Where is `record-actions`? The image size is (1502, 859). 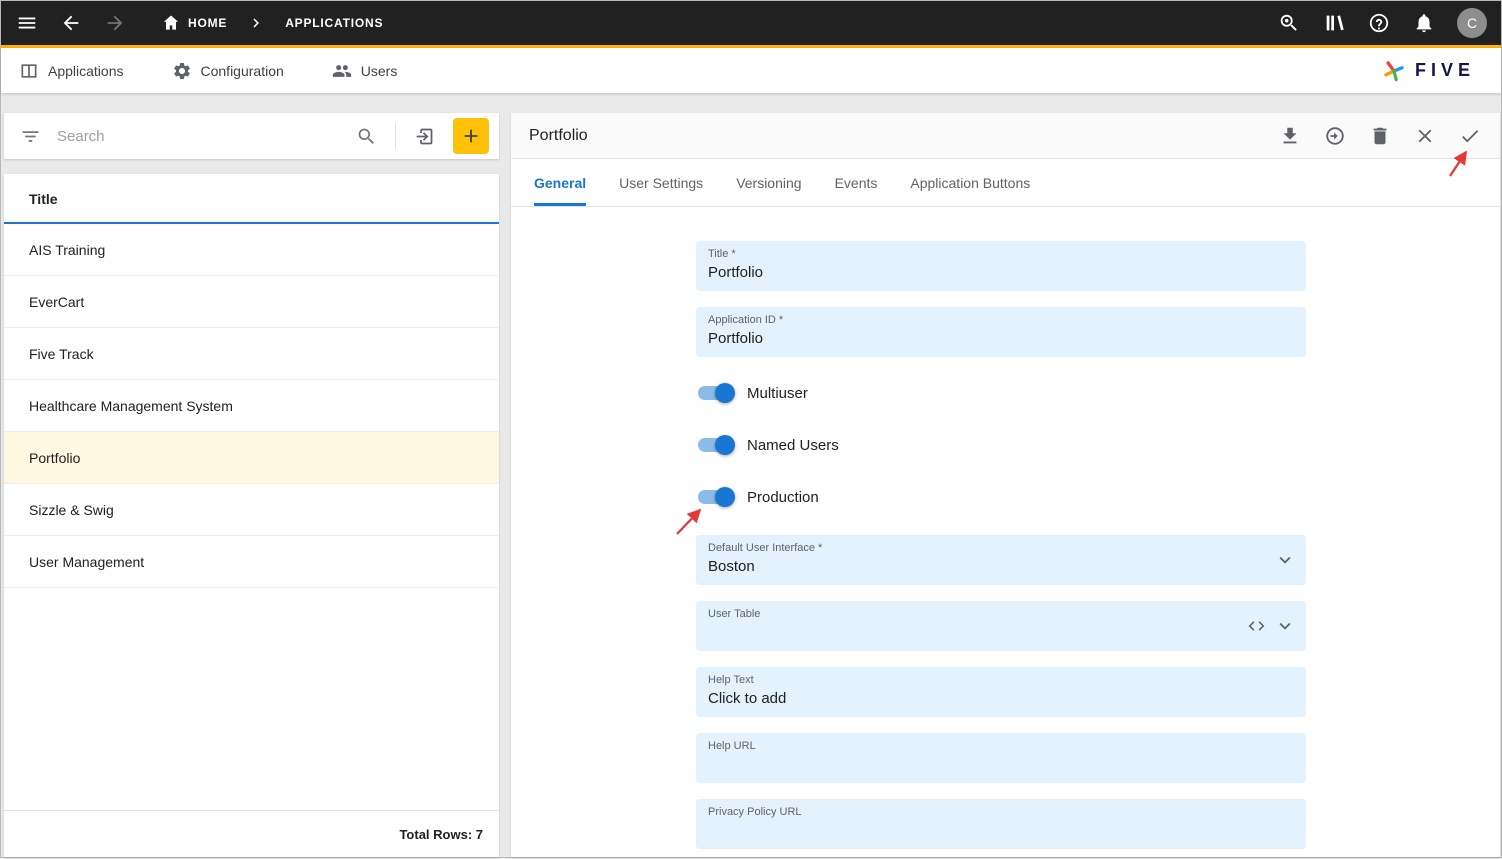
record-actions is located at coordinates (1380, 136).